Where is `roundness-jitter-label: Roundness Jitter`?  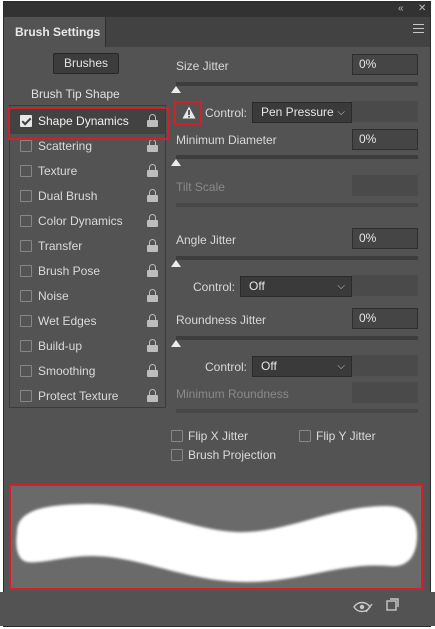
roundness-jitter-label: Roundness Jitter is located at coordinates (221, 320).